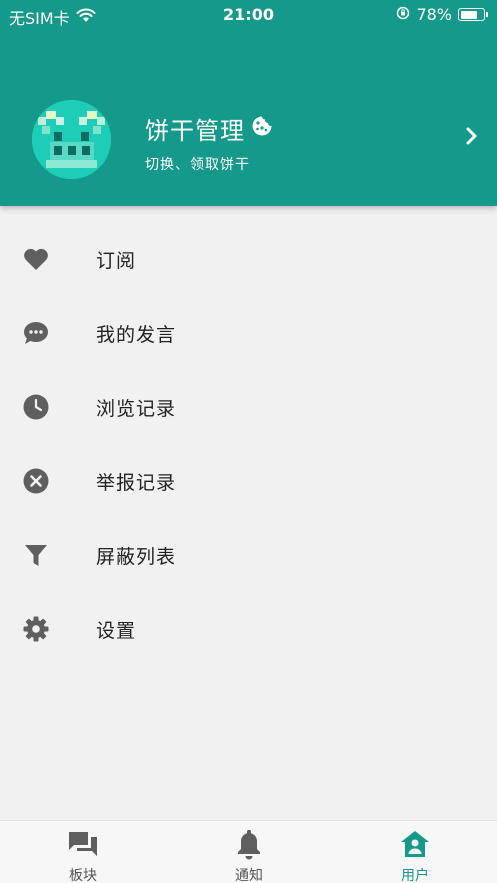 The width and height of the screenshot is (497, 883). I want to click on menu-item-label: 屏蔽列表, so click(136, 556).